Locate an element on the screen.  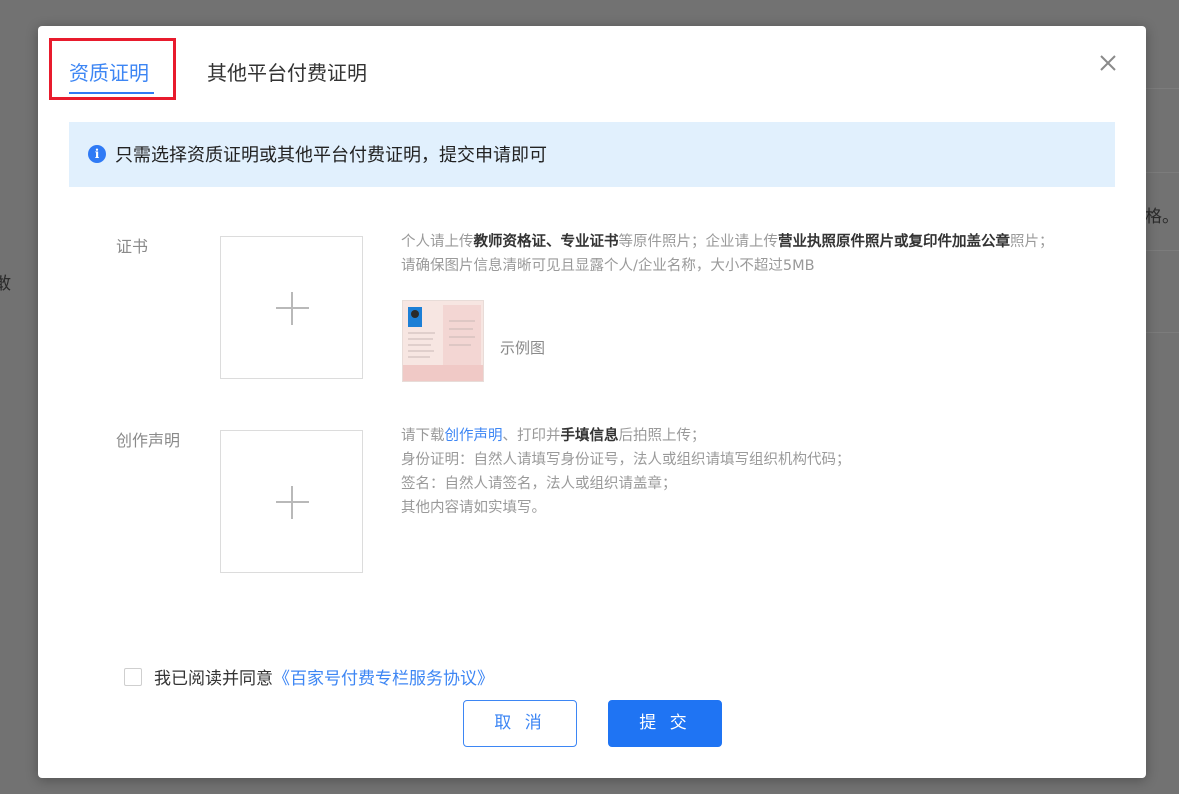
desc-text: 后拍照上传； is located at coordinates (662, 436).